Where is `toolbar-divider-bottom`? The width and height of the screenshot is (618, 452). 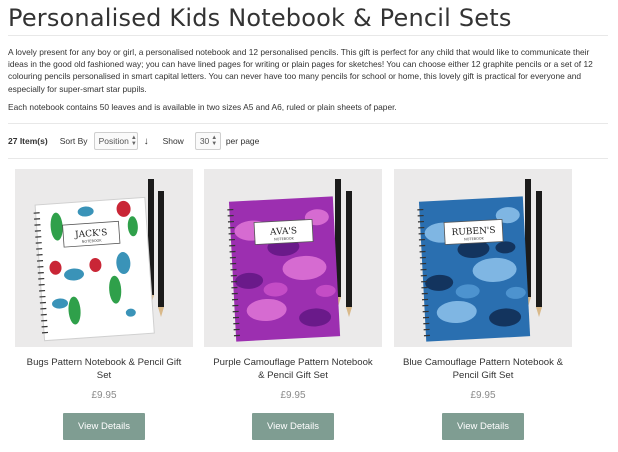
toolbar-divider-bottom is located at coordinates (308, 158).